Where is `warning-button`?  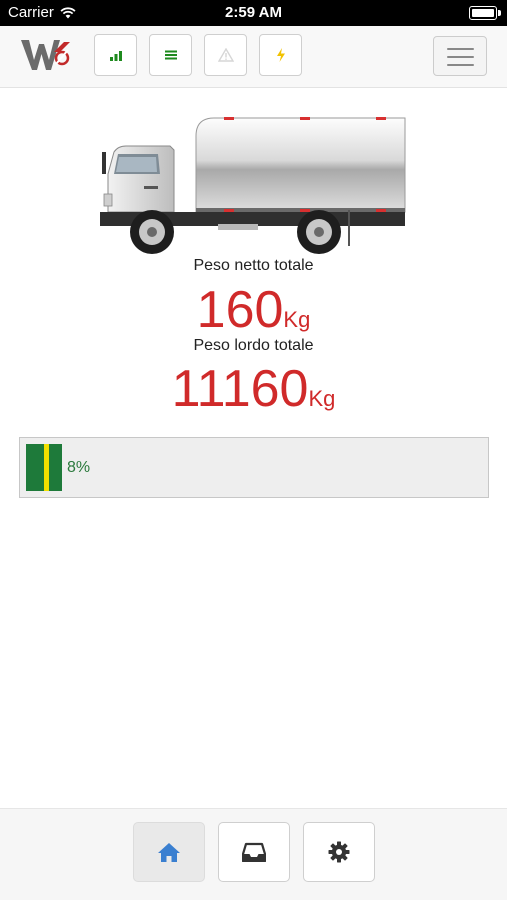 warning-button is located at coordinates (225, 55).